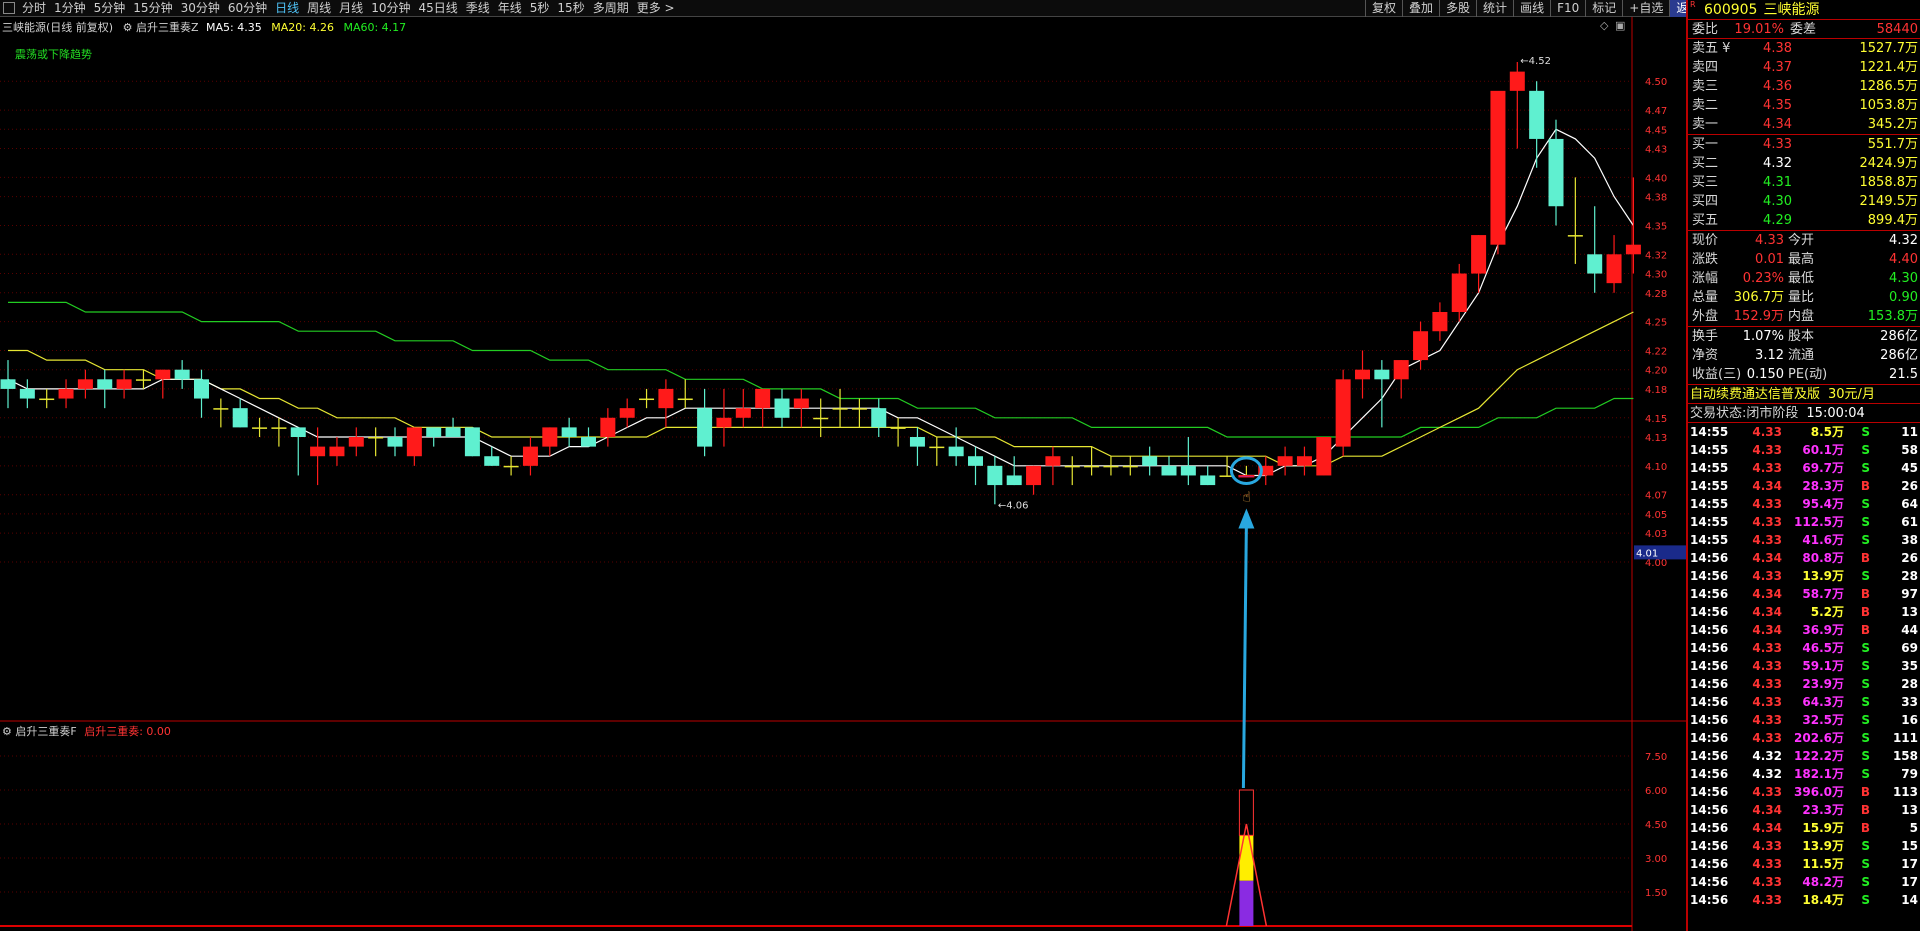 The image size is (1920, 931). I want to click on toolbar-button-7: +自选, so click(1645, 8).